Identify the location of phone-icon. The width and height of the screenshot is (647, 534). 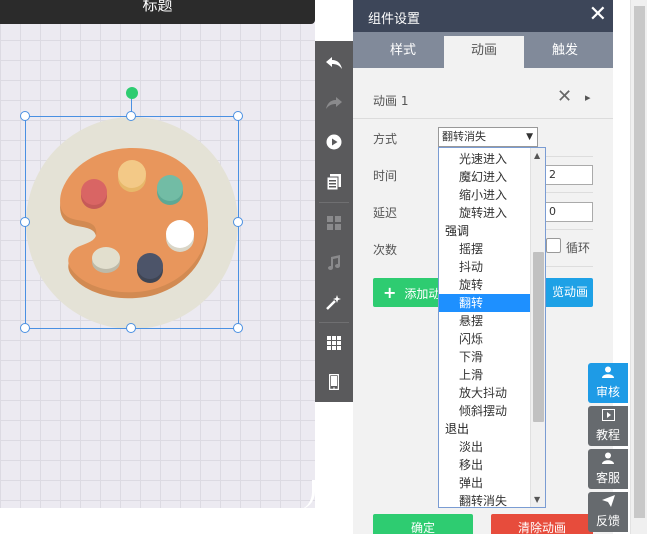
(334, 382).